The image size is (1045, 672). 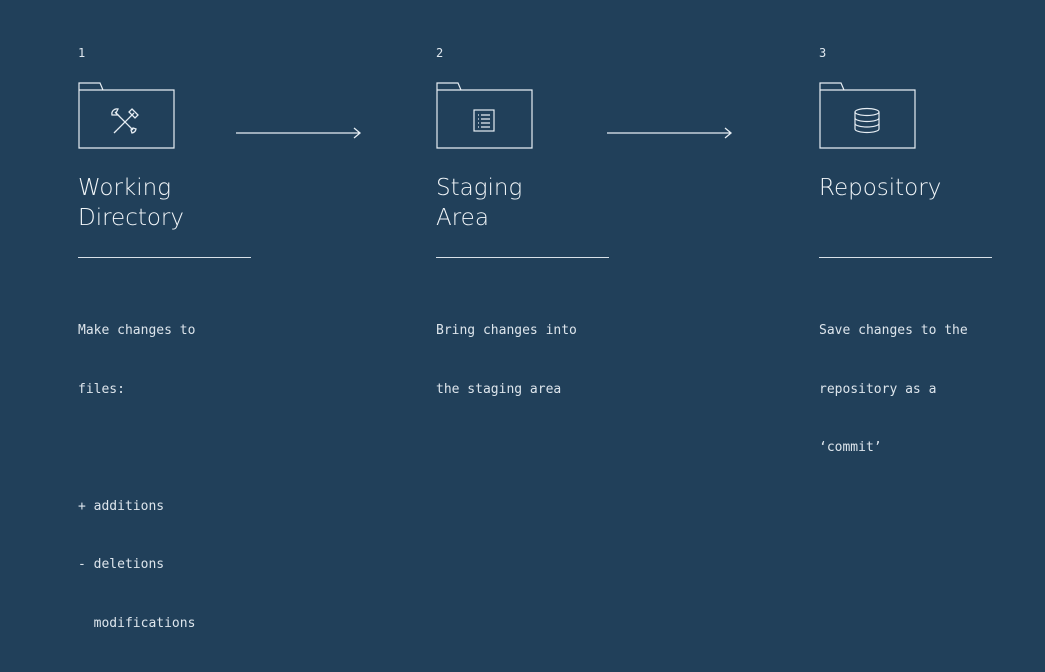 What do you see at coordinates (867, 120) in the screenshot?
I see `database-icon` at bounding box center [867, 120].